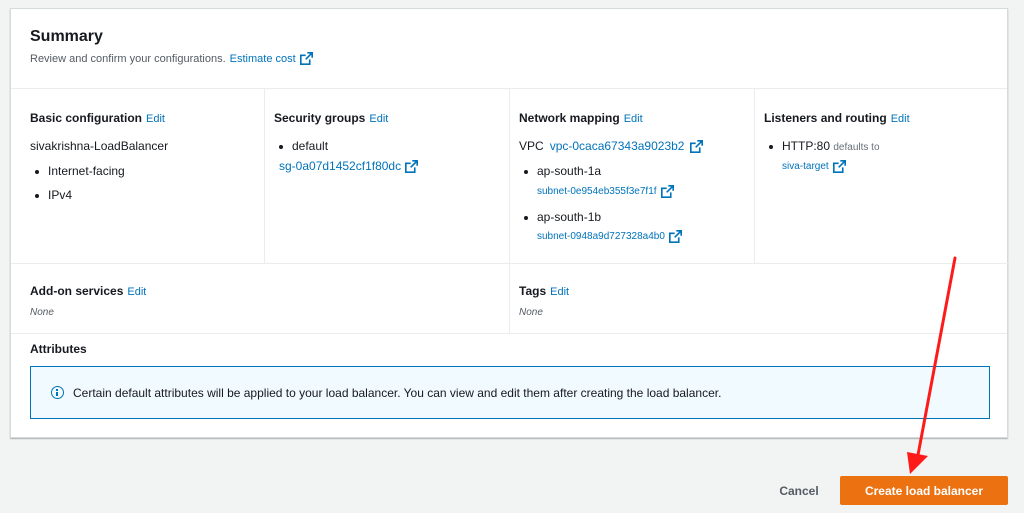 This screenshot has width=1024, height=513. I want to click on create-load-balancer-button: Create load balancer, so click(924, 490).